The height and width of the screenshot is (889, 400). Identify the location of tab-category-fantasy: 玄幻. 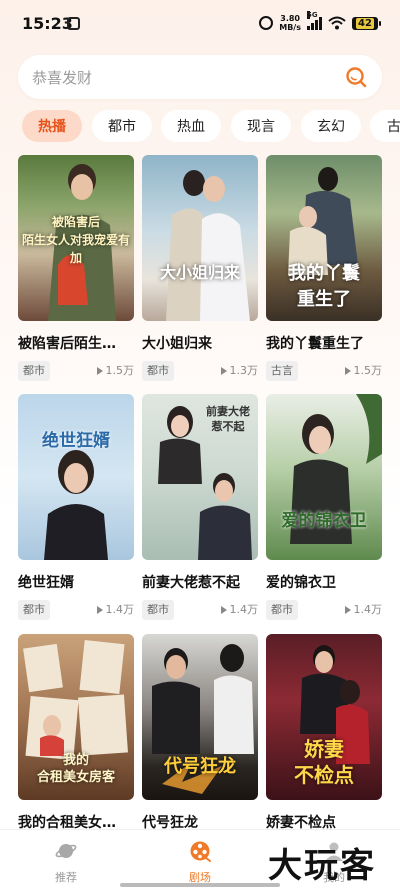
(331, 126).